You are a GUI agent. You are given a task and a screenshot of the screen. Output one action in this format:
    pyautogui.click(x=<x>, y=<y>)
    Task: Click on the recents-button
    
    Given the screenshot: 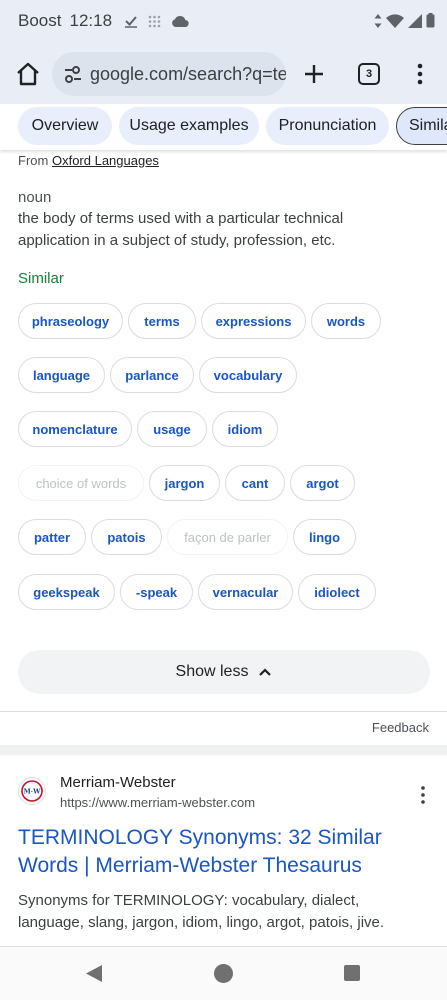 What is the action you would take?
    pyautogui.click(x=352, y=973)
    